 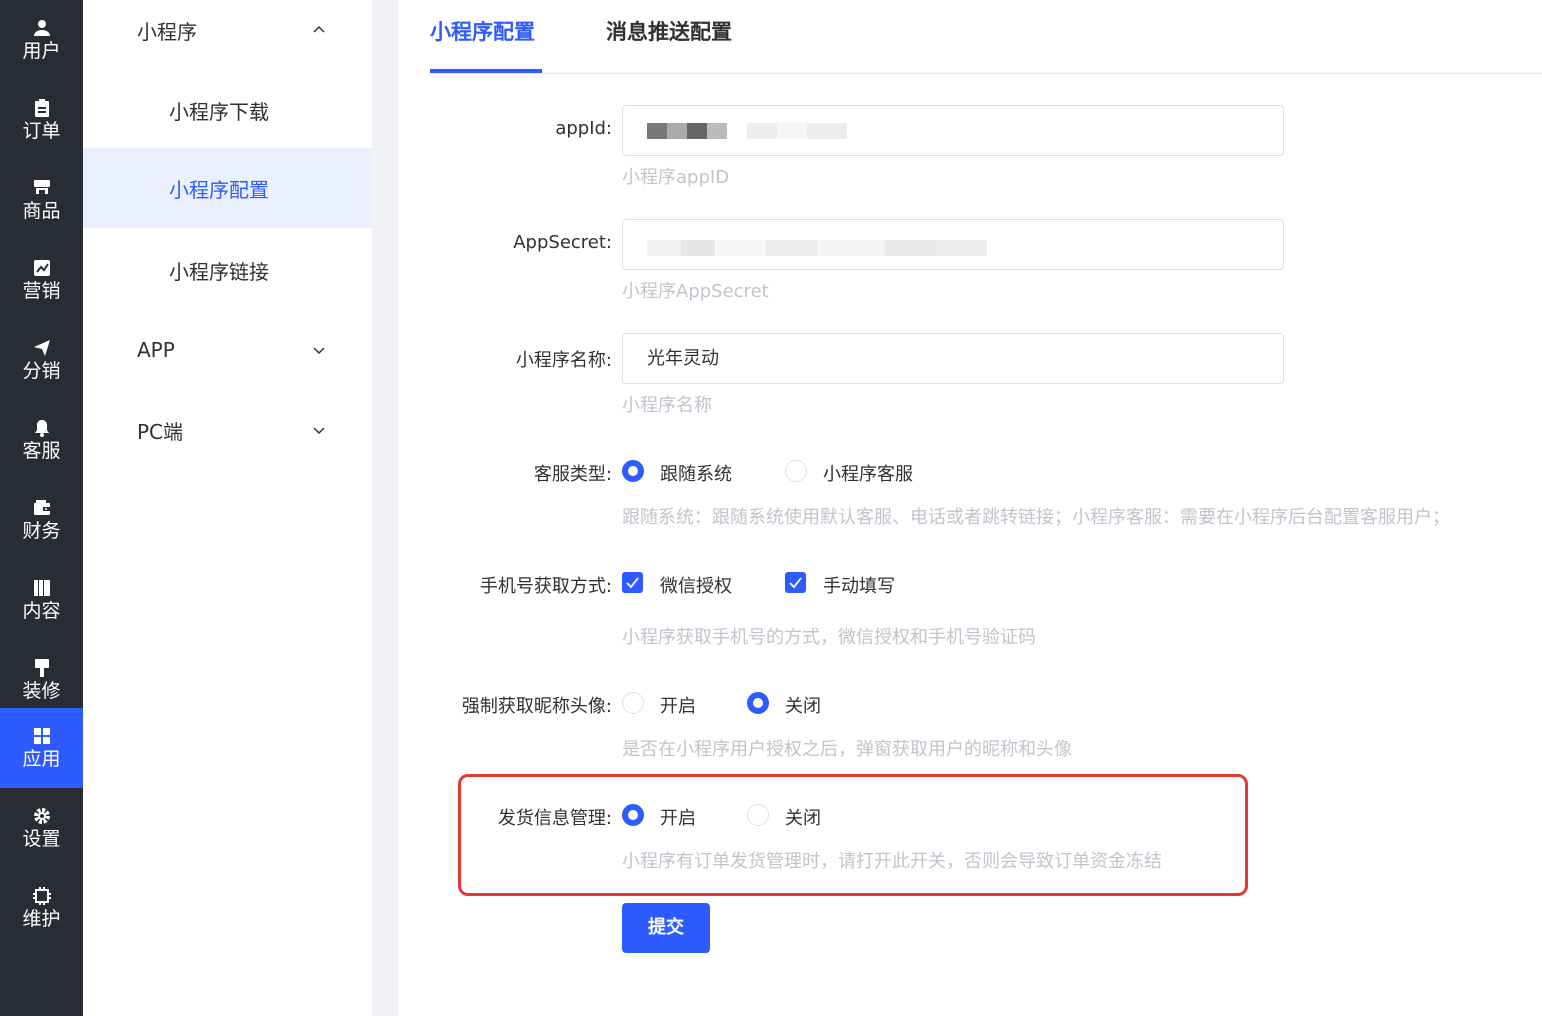 I want to click on rail-item-service: 客服, so click(x=41, y=440).